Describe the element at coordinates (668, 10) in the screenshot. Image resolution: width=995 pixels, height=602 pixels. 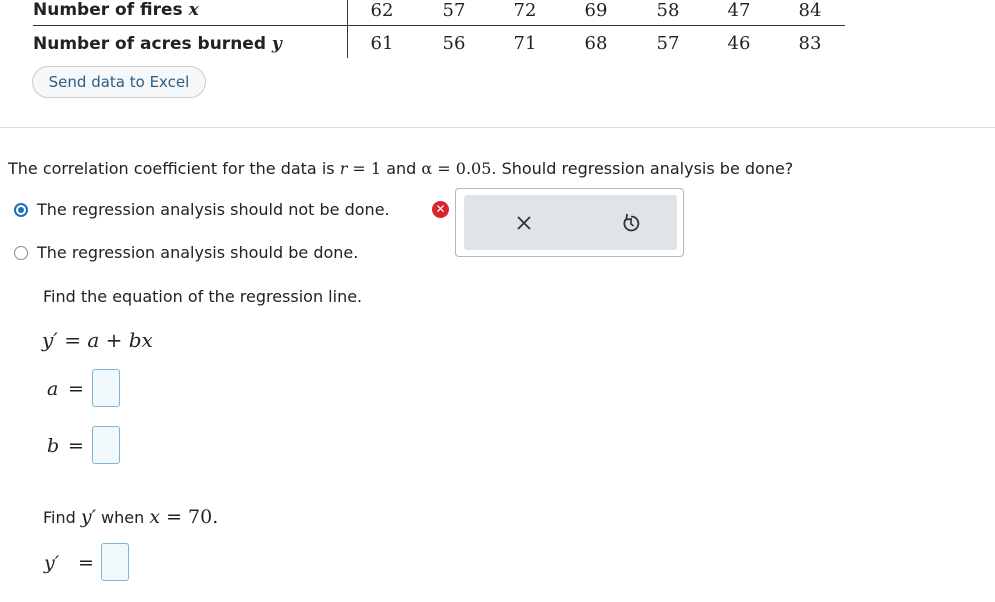
I see `cell: 58` at that location.